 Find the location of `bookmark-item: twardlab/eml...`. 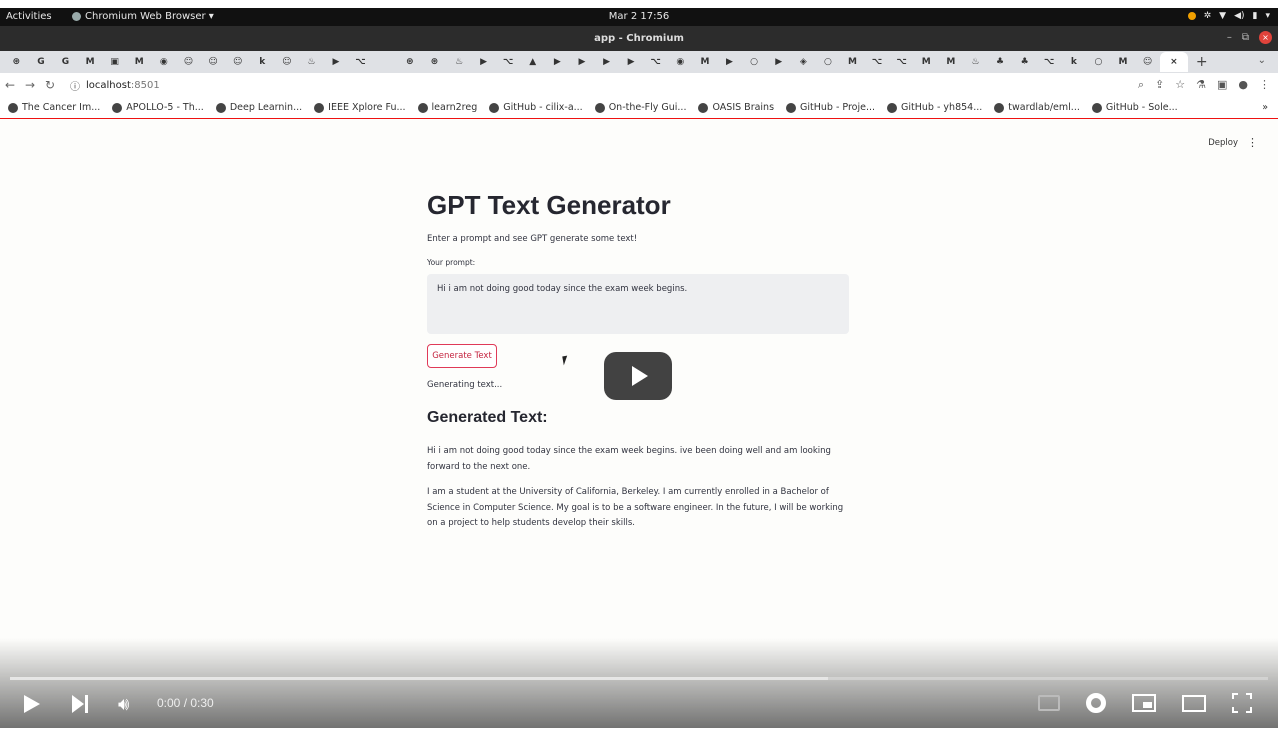

bookmark-item: twardlab/eml... is located at coordinates (1037, 107).